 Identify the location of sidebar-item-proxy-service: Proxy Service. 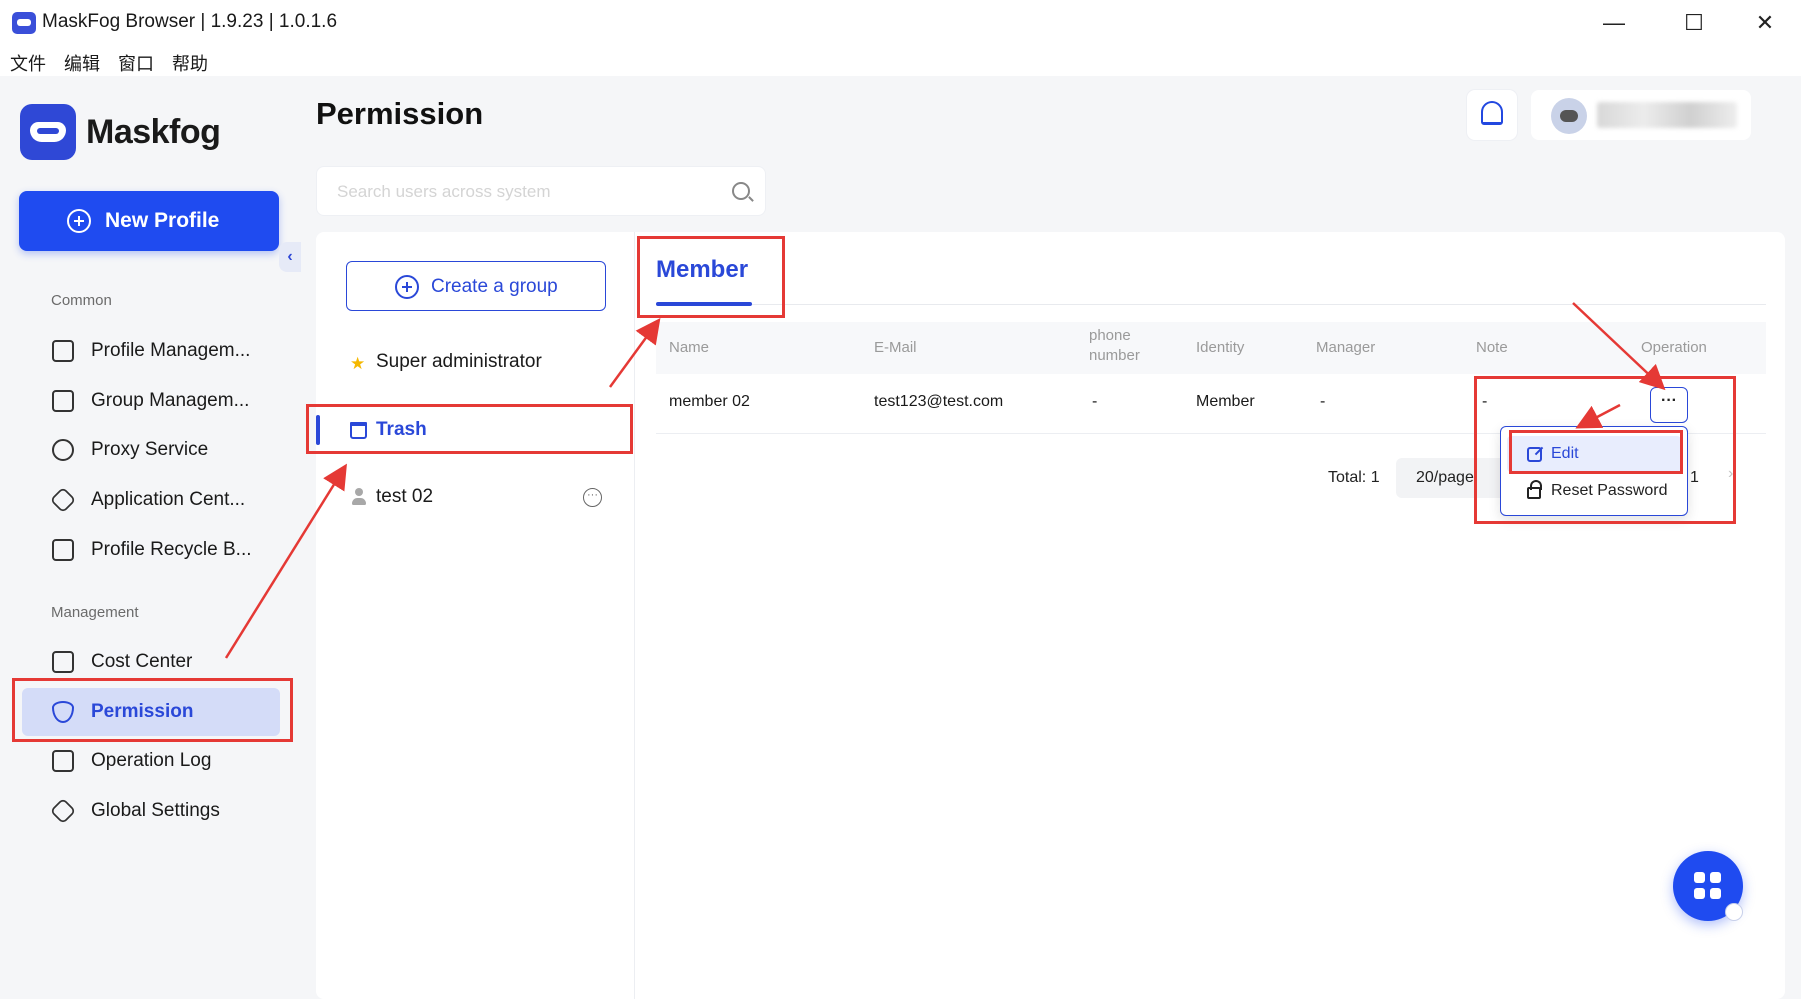
(151, 450).